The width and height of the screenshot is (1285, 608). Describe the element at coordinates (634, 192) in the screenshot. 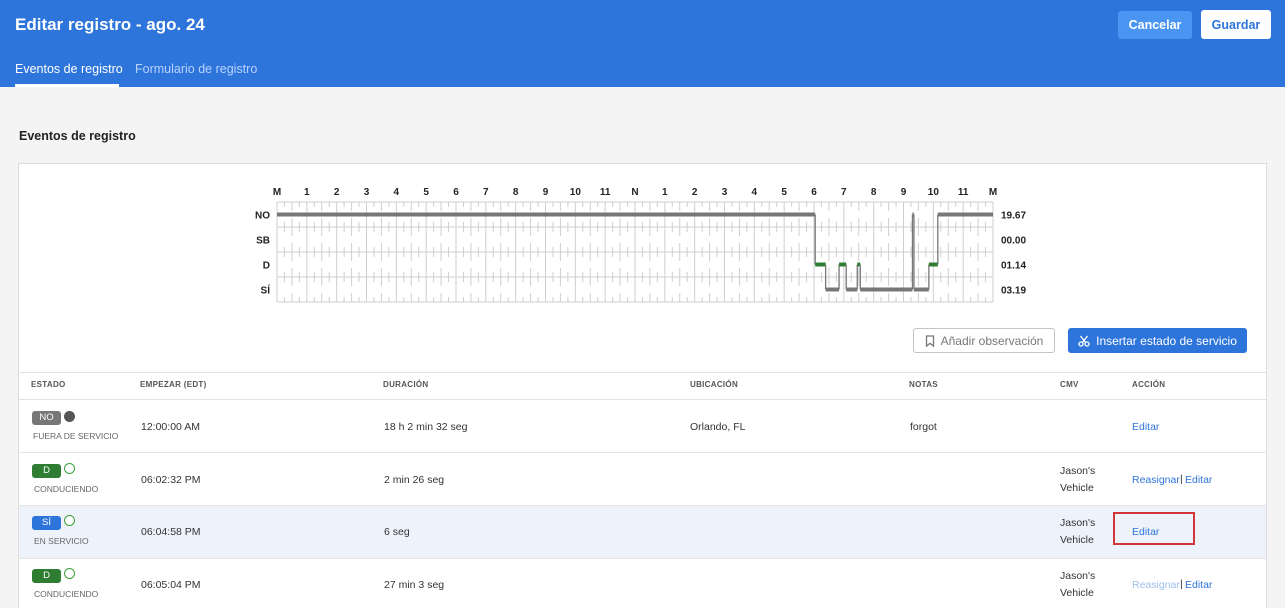

I see `hour-label: N` at that location.